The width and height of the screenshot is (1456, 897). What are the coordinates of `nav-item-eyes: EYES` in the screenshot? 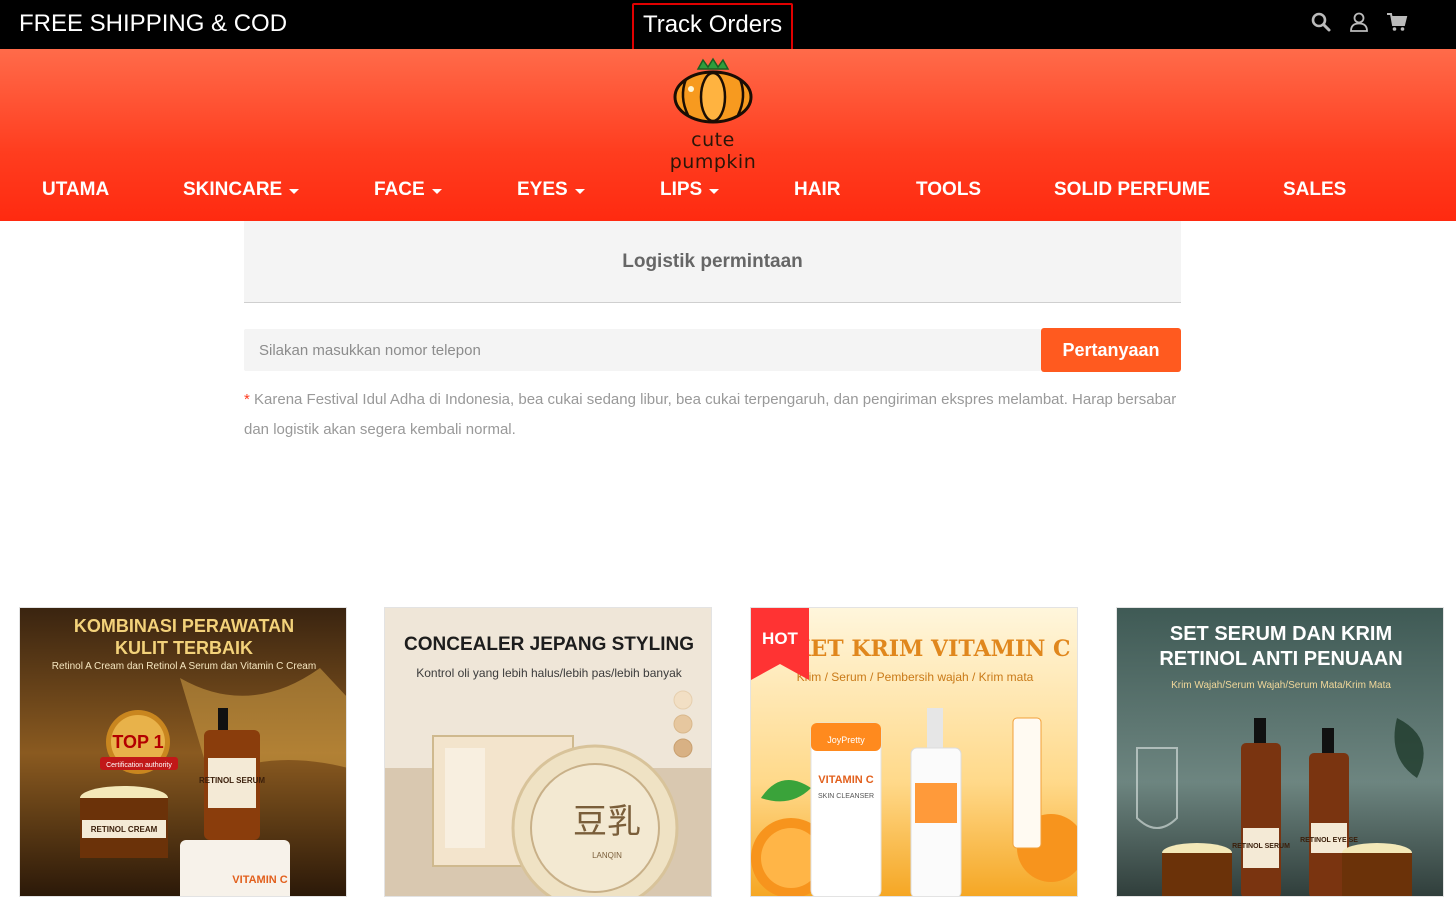 It's located at (551, 190).